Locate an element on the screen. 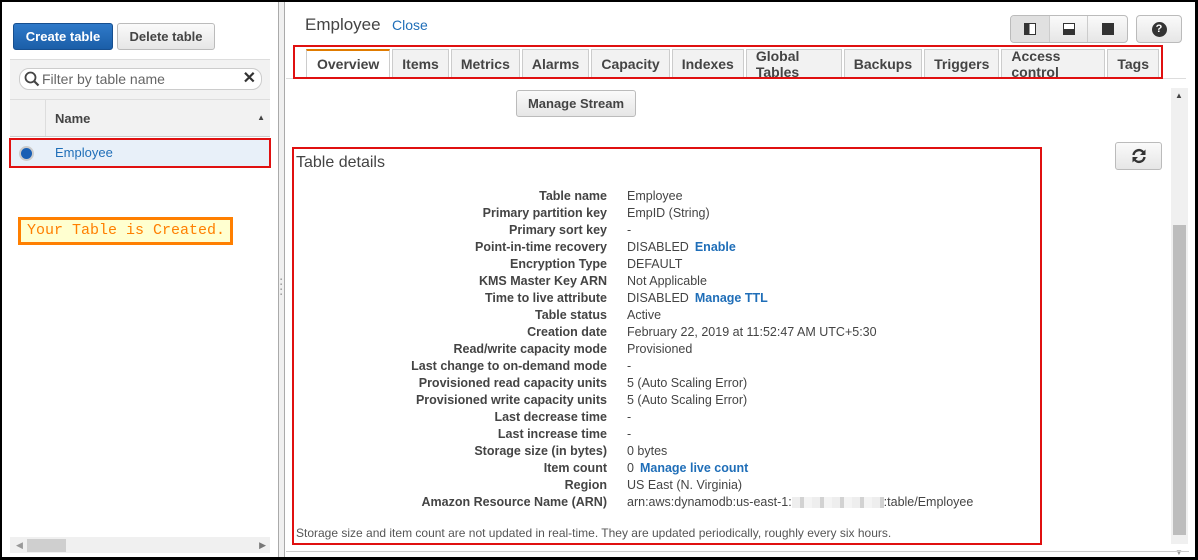 The image size is (1198, 560). detail-key: KMS Master Key ARN is located at coordinates (542, 281).